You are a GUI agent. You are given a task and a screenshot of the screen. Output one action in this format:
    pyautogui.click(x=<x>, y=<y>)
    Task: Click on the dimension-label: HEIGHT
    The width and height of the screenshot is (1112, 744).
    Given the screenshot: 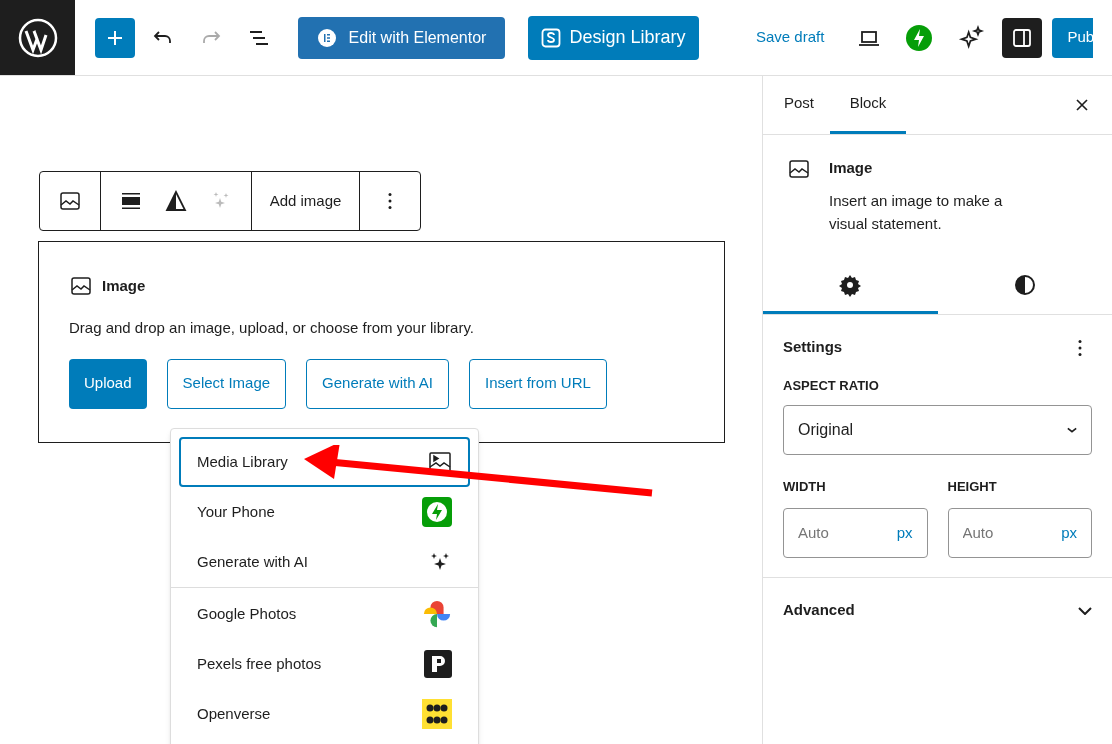 What is the action you would take?
    pyautogui.click(x=972, y=487)
    